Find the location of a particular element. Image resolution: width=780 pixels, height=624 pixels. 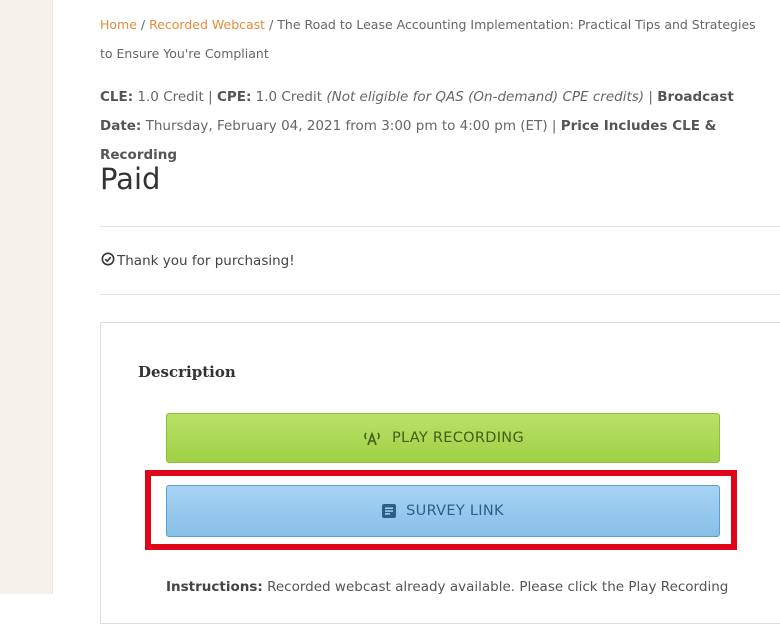

survey-link-button: SURVEY LINK is located at coordinates (443, 511).